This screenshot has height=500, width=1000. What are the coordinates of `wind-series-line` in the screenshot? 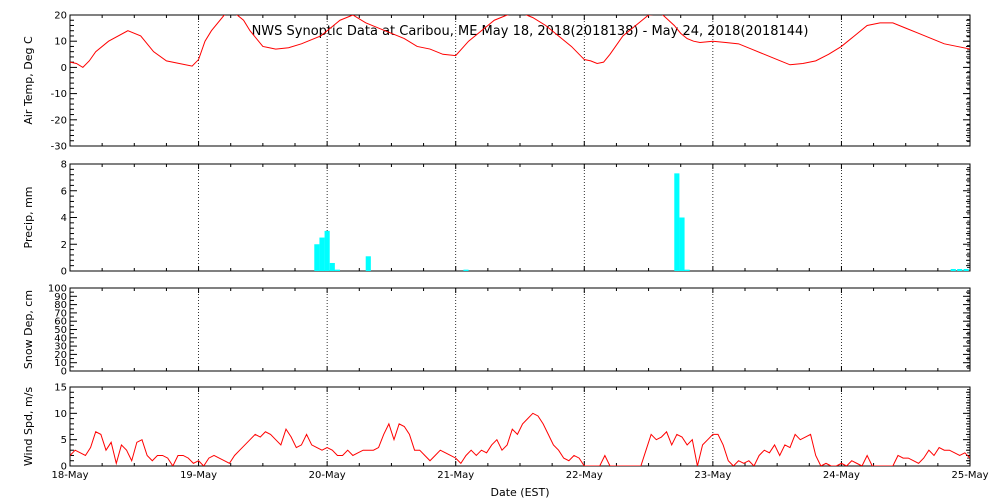 It's located at (520, 439).